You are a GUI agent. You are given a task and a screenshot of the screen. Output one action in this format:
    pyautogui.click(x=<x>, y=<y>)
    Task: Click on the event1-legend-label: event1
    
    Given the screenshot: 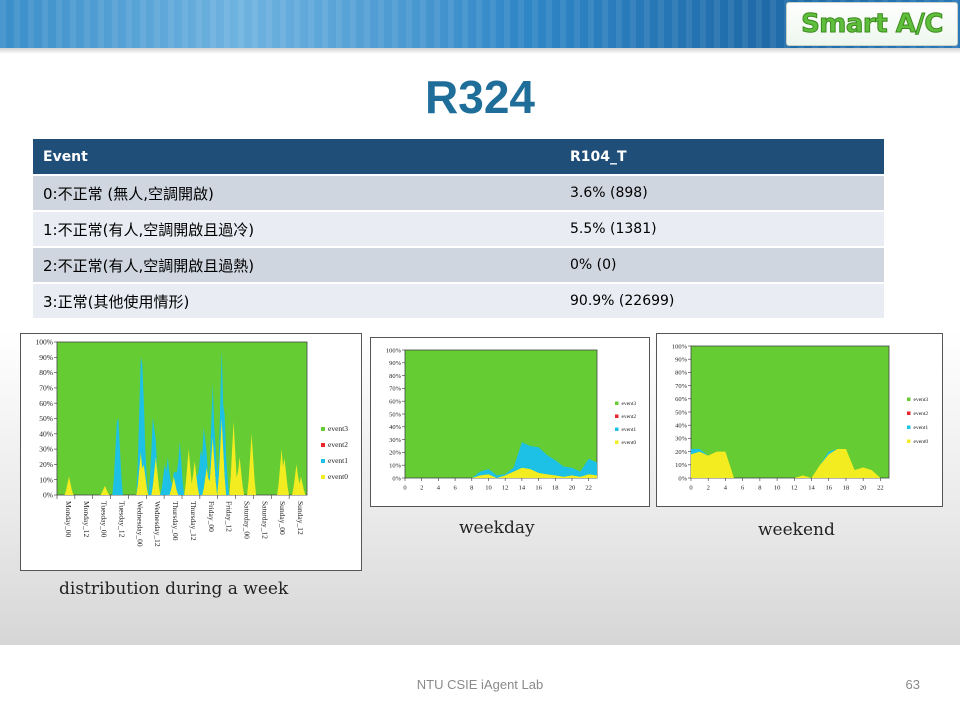 What is the action you would take?
    pyautogui.click(x=921, y=428)
    